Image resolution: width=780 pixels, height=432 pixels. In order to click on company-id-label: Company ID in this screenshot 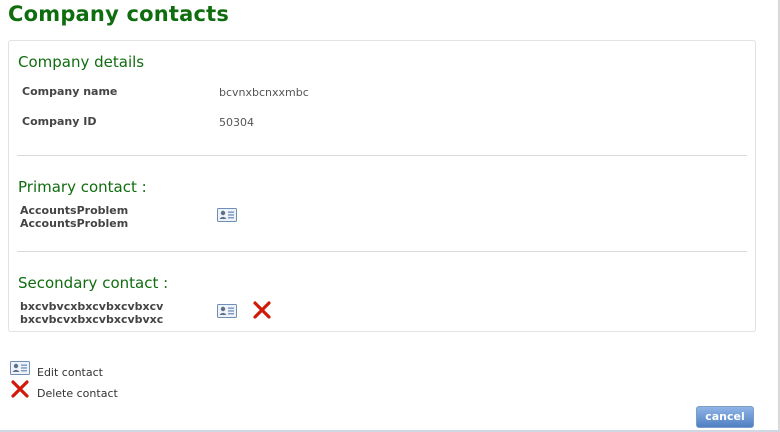, I will do `click(59, 121)`.